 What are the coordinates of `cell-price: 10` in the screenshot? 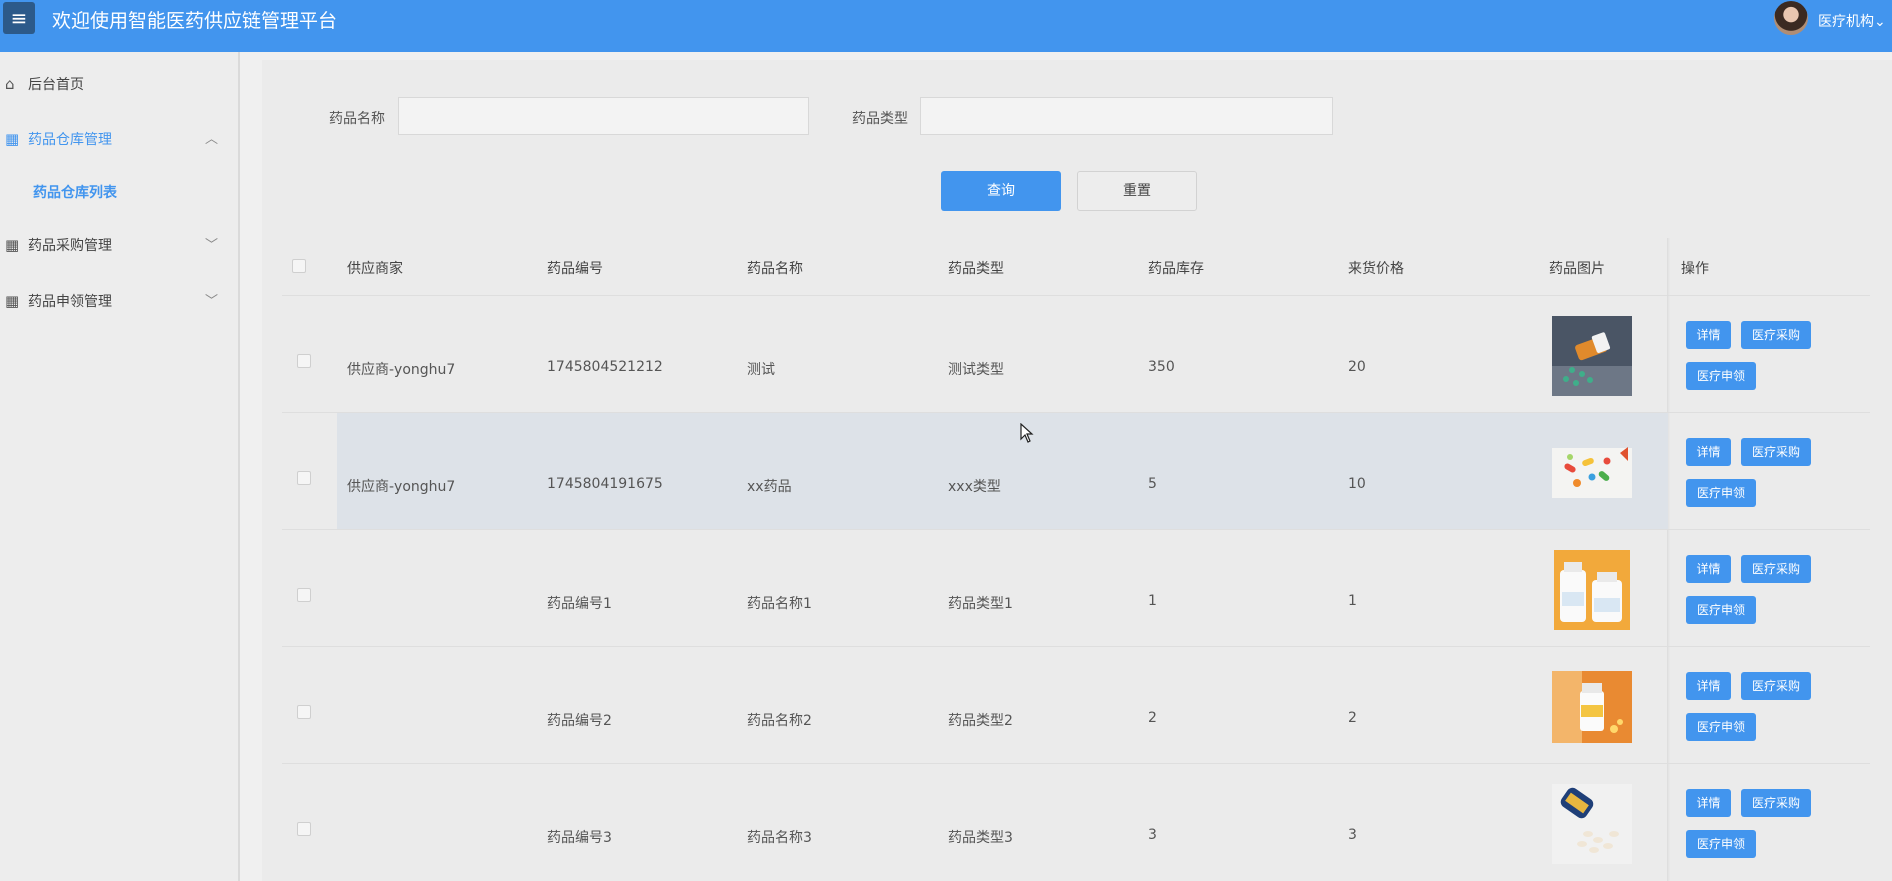 It's located at (1357, 484).